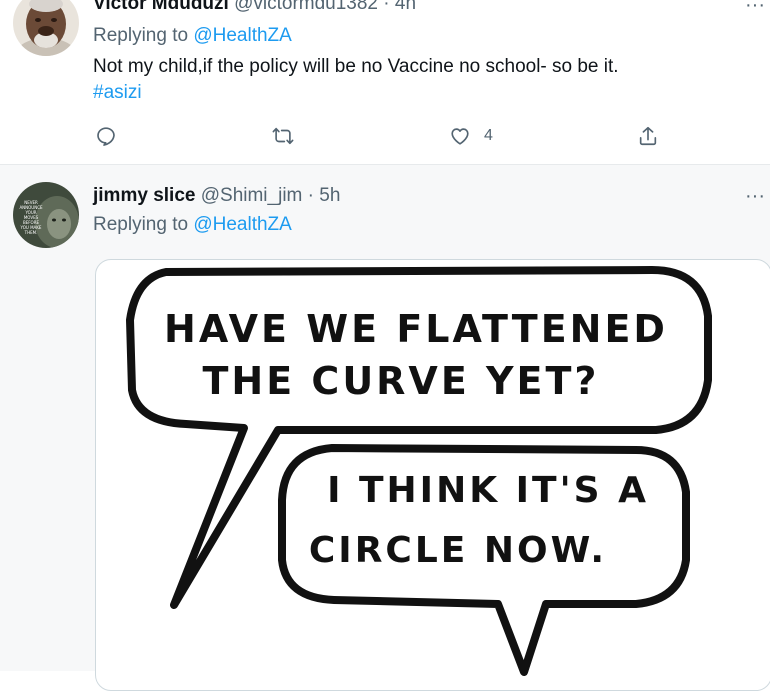 The height and width of the screenshot is (691, 770). What do you see at coordinates (144, 195) in the screenshot?
I see `author-name: jimmy slice` at bounding box center [144, 195].